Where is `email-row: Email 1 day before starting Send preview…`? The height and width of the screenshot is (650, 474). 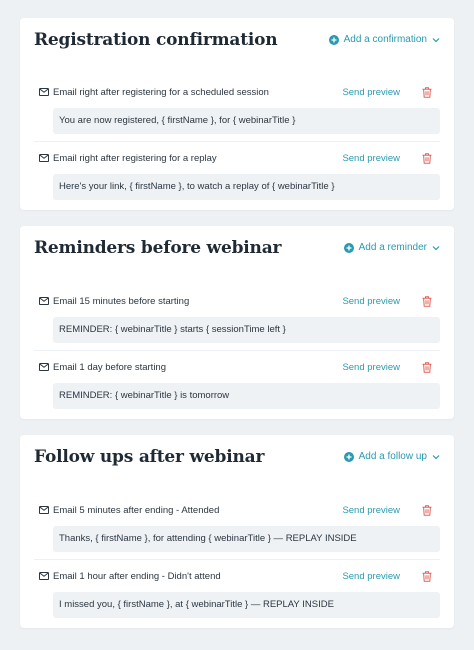 email-row: Email 1 day before starting Send preview… is located at coordinates (237, 383).